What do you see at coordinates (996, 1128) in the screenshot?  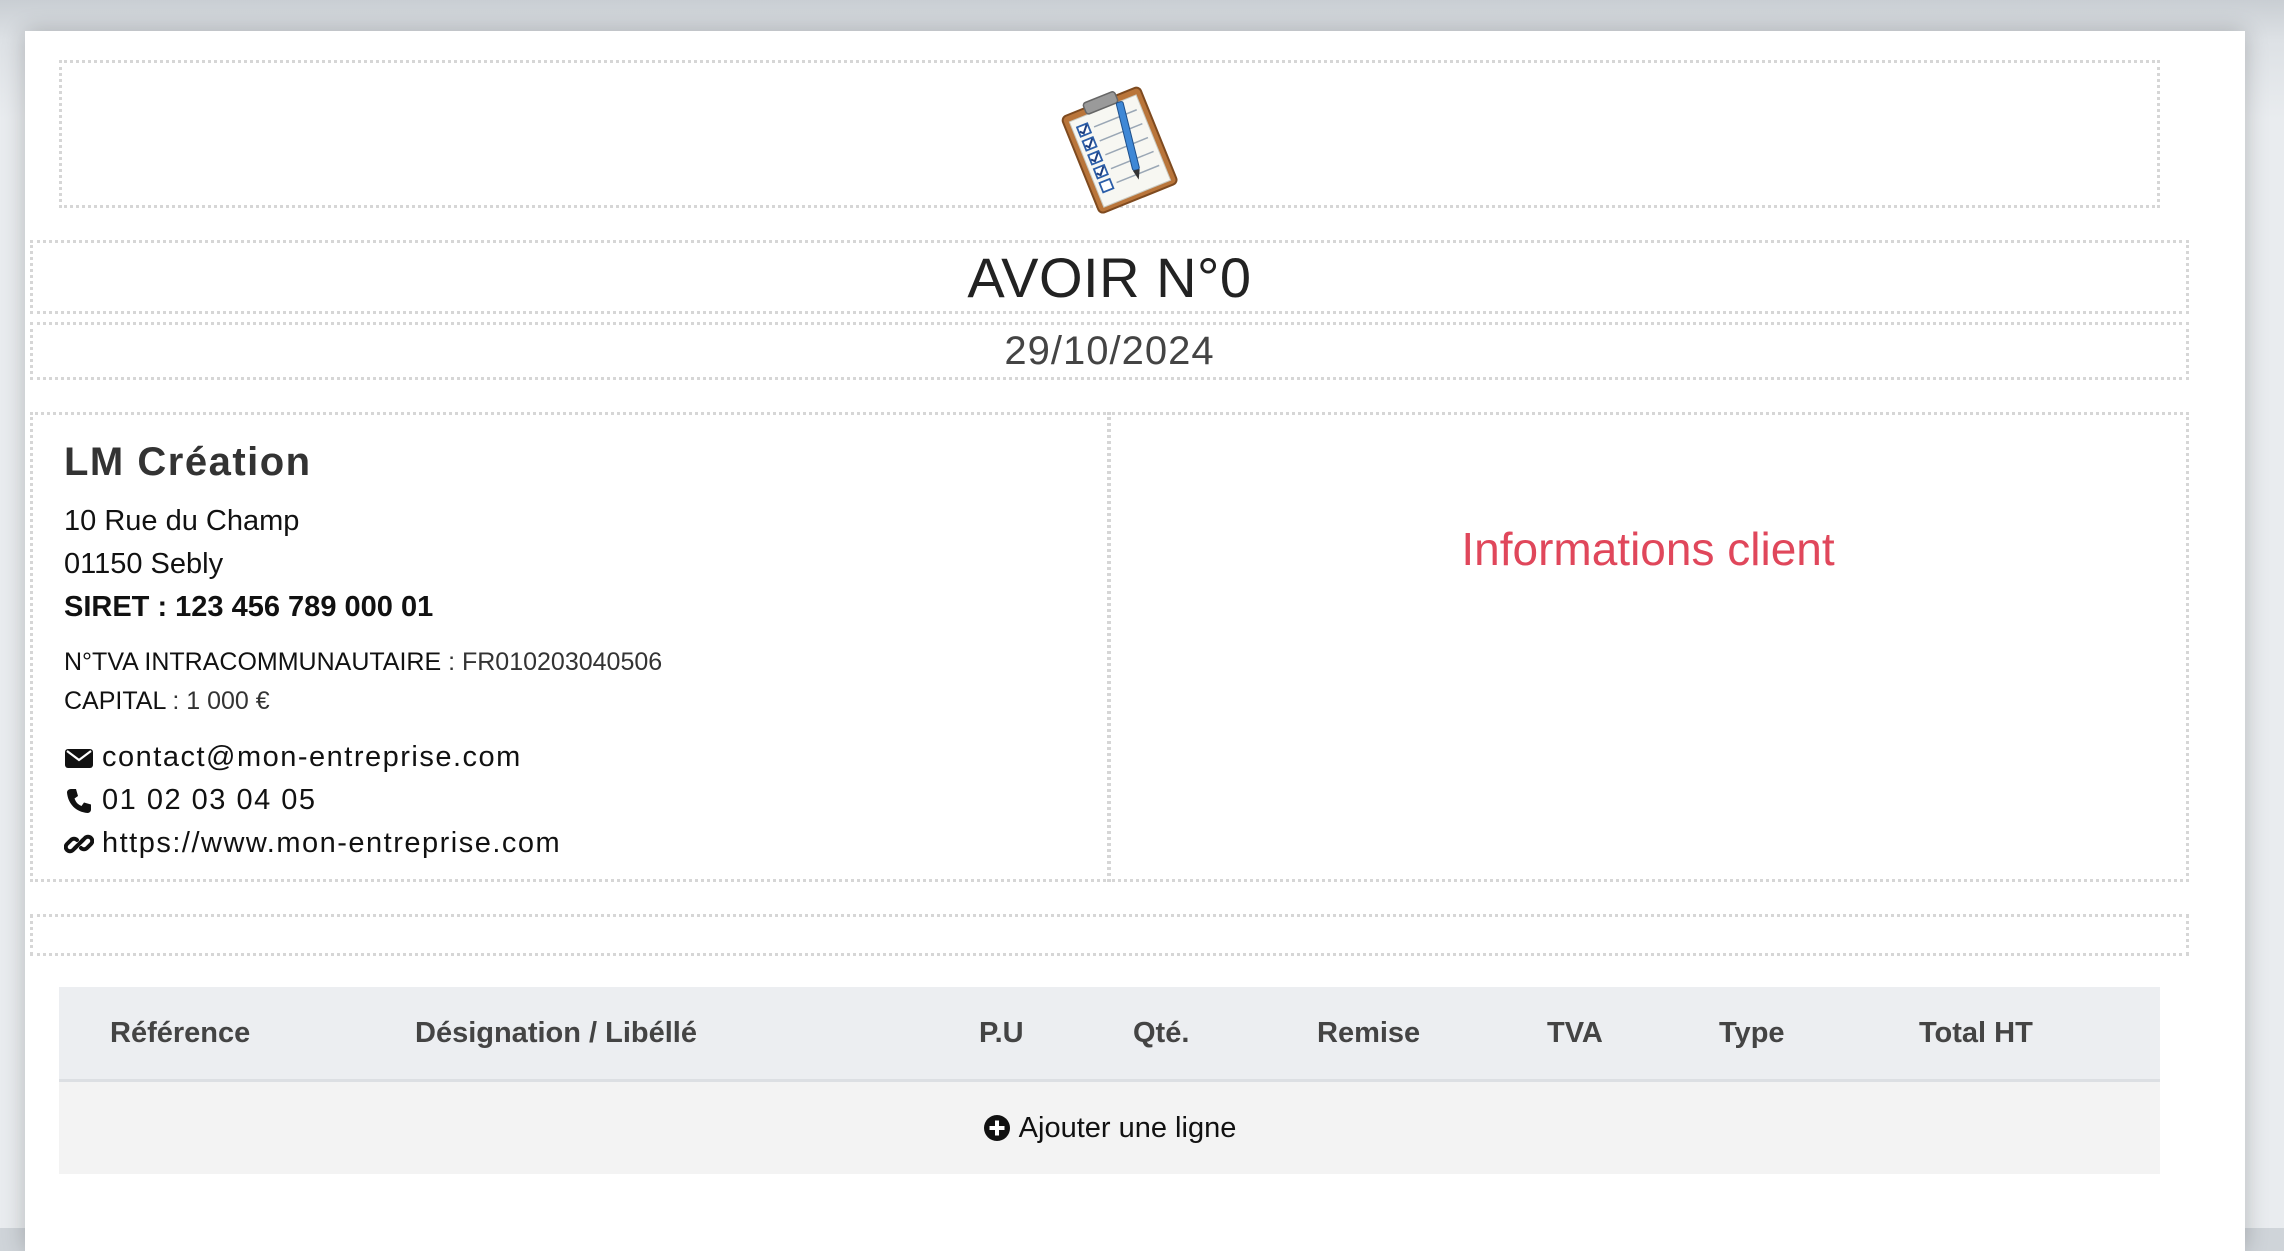 I see `plus-circle-icon` at bounding box center [996, 1128].